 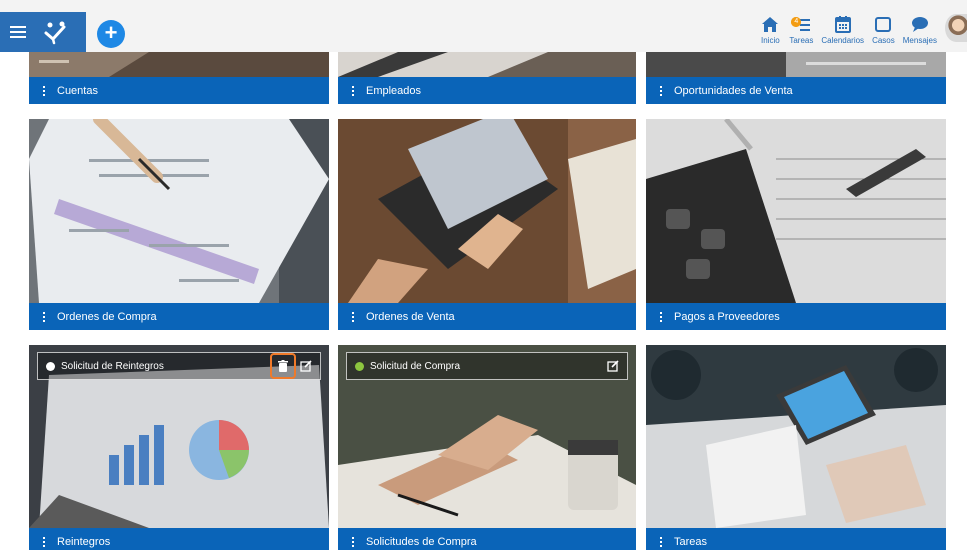 I want to click on tile-ordenes-compra: Ordenes de Compra, so click(x=179, y=224).